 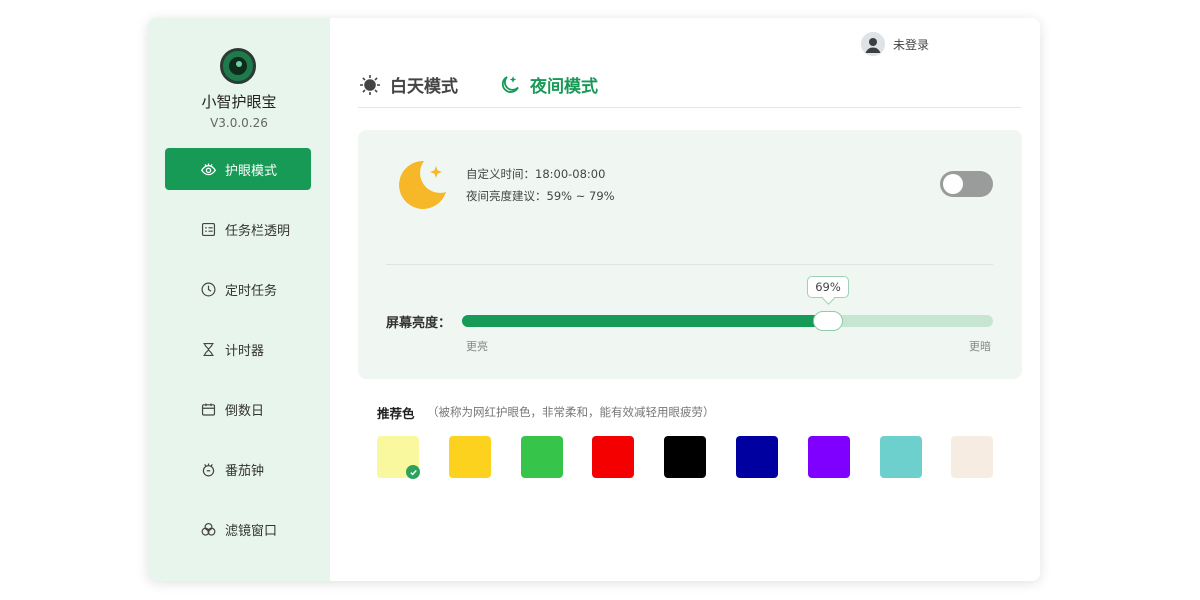 What do you see at coordinates (828, 321) in the screenshot?
I see `slider-thumb` at bounding box center [828, 321].